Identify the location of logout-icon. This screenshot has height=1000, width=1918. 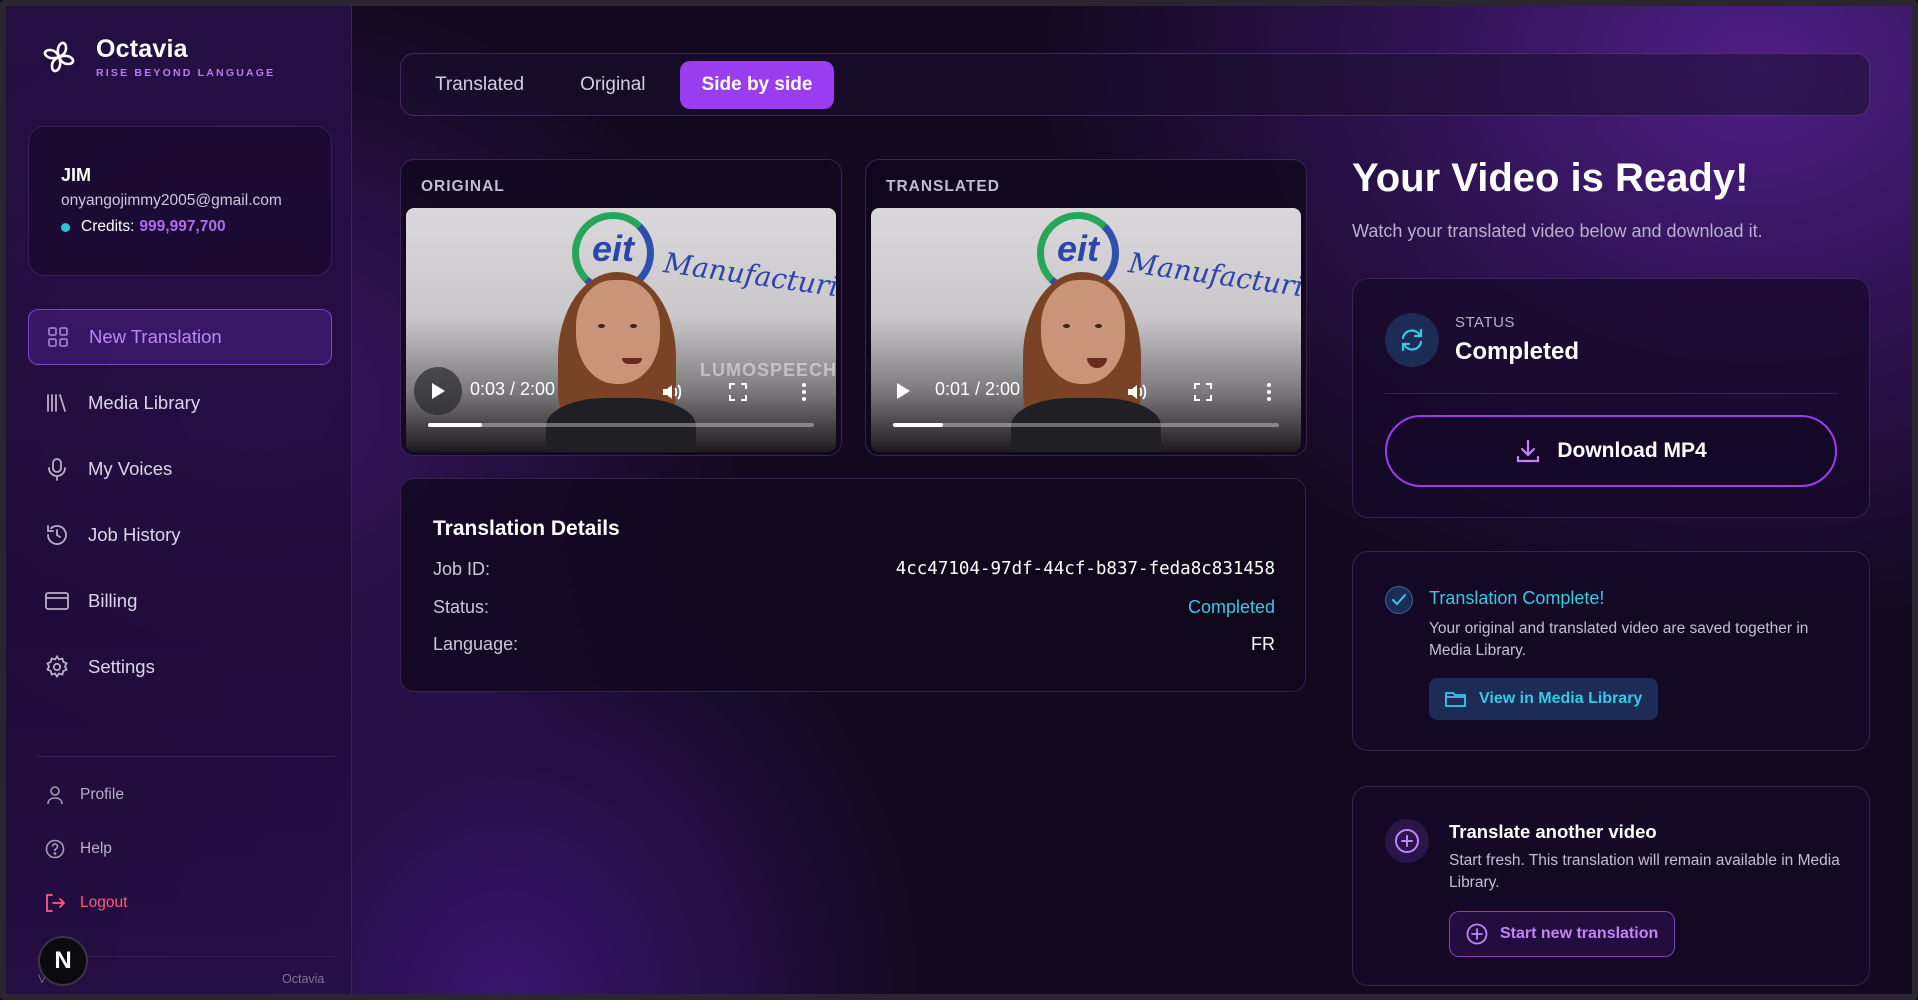
(55, 903).